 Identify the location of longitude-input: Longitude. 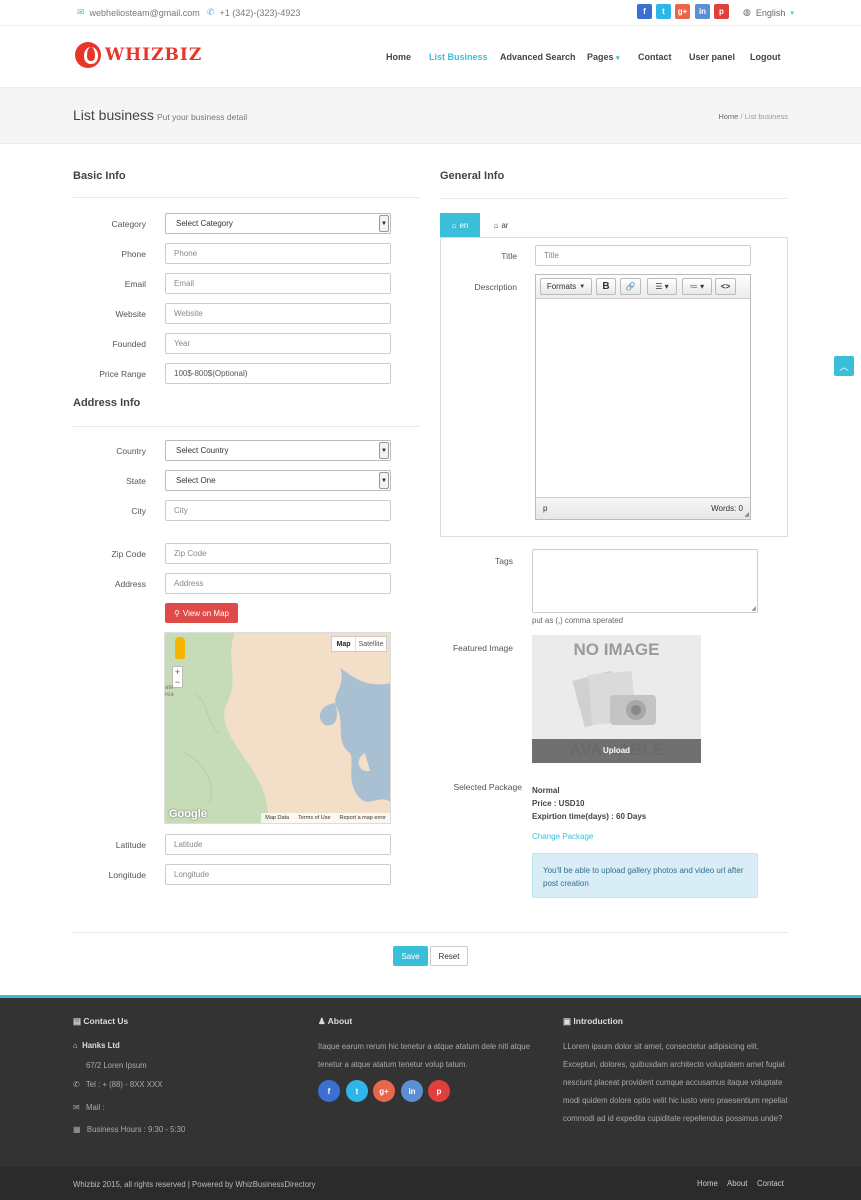
(278, 874).